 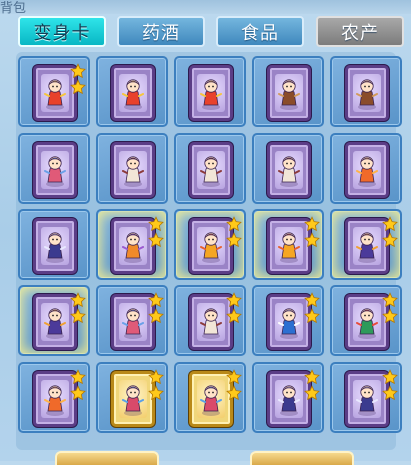 I want to click on bottom-button-right, so click(x=302, y=458).